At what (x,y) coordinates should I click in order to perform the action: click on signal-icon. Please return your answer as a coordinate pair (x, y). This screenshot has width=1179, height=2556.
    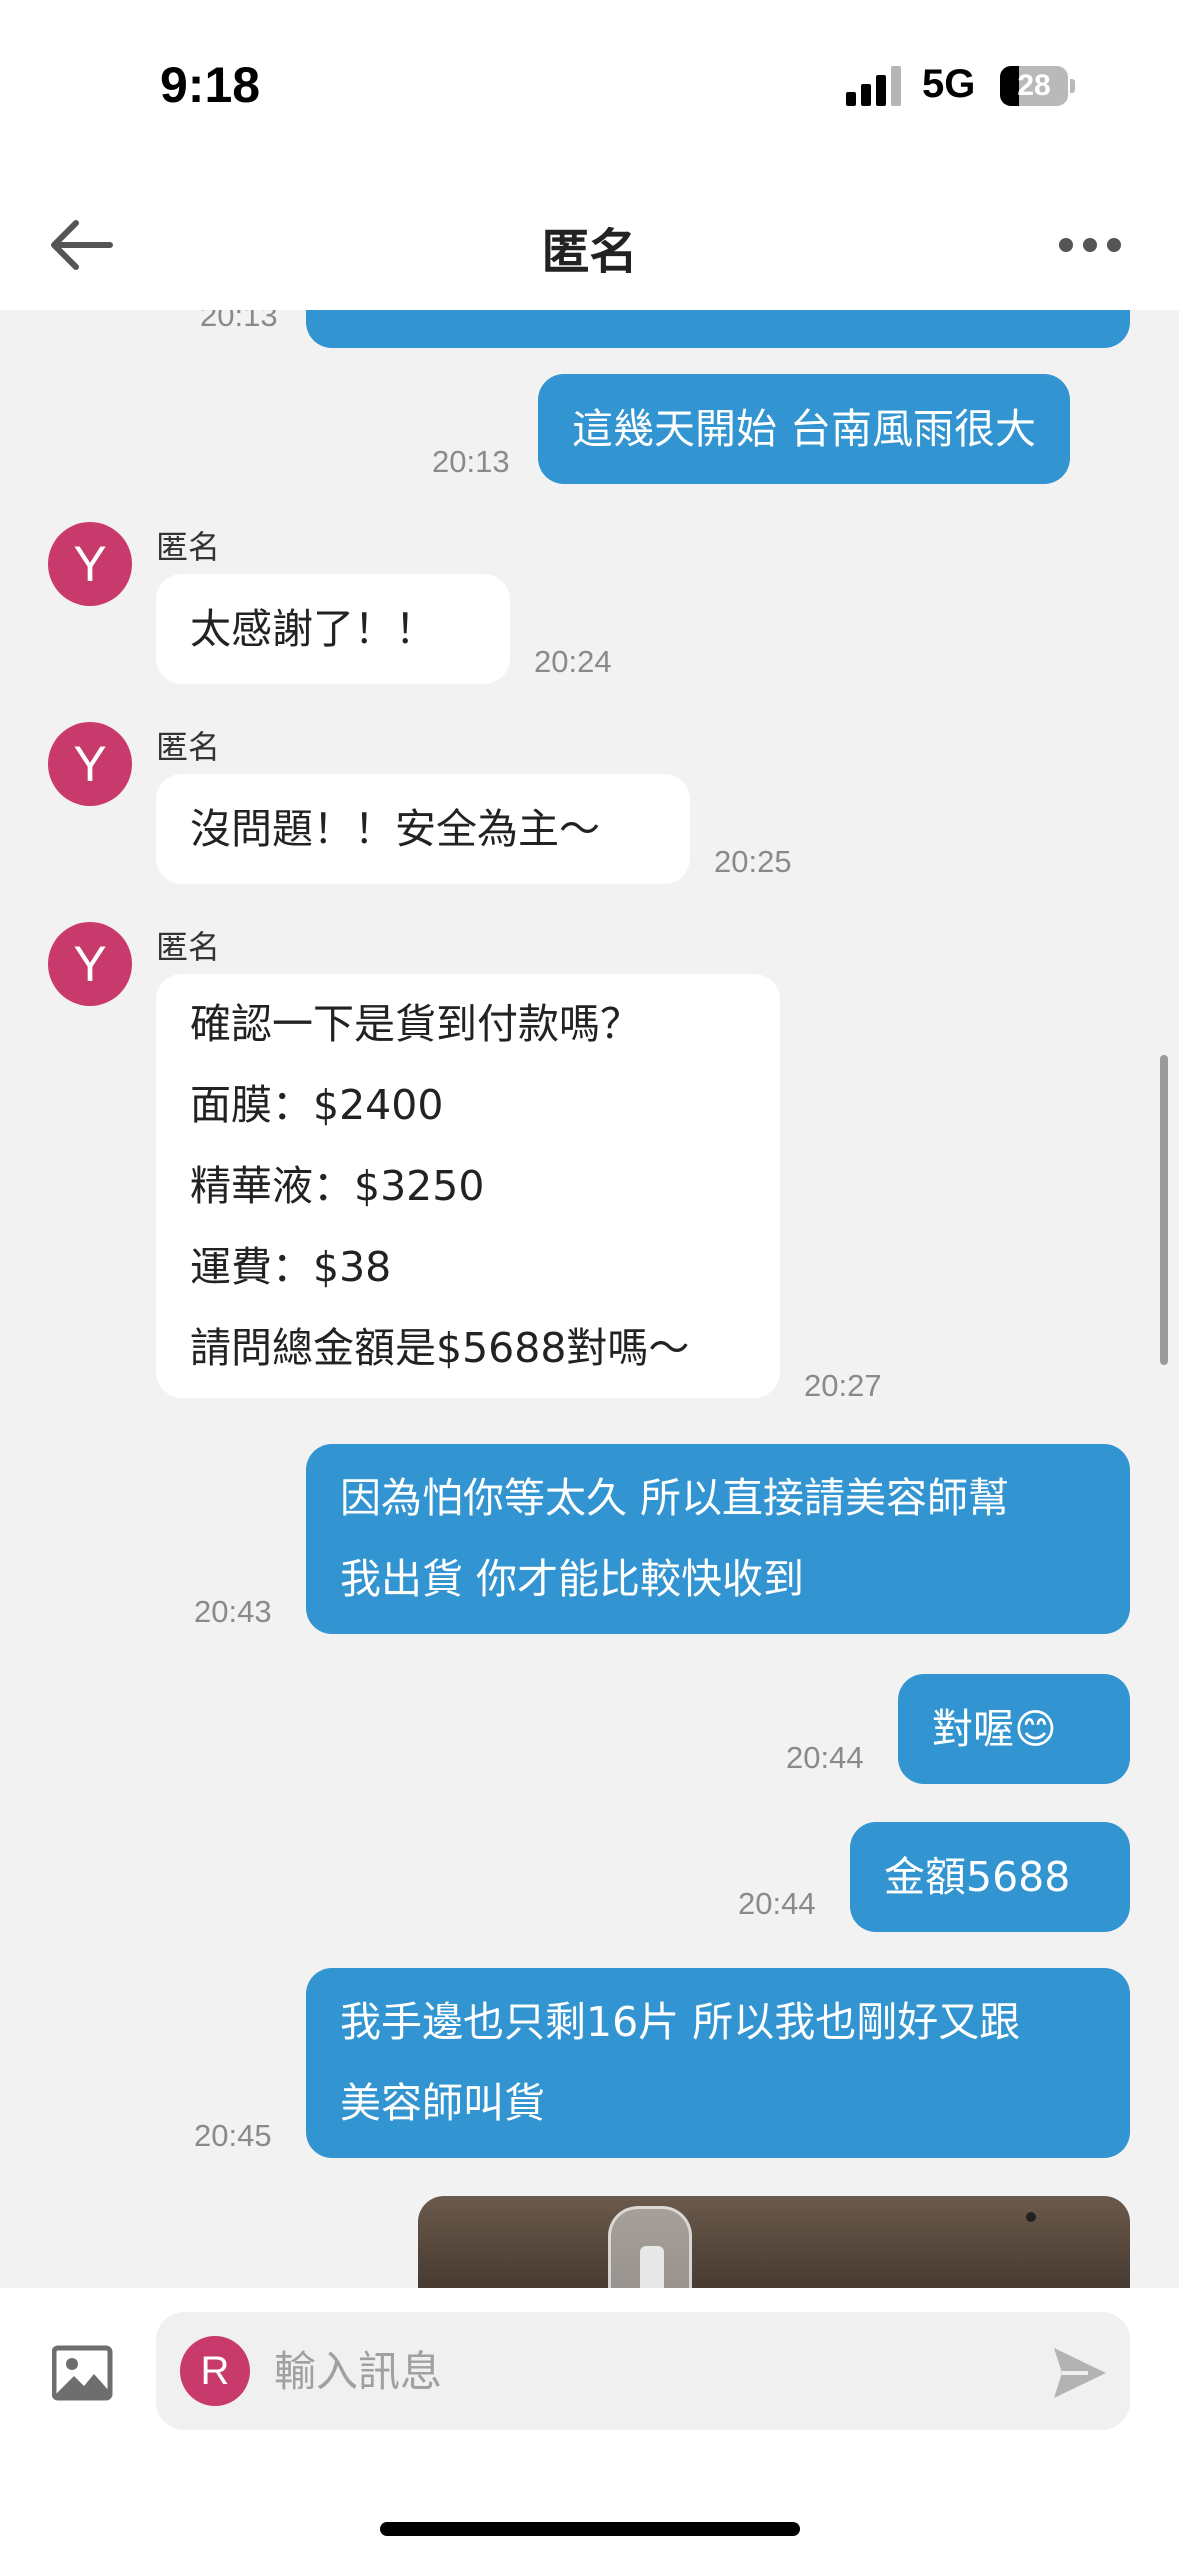
    Looking at the image, I should click on (873, 86).